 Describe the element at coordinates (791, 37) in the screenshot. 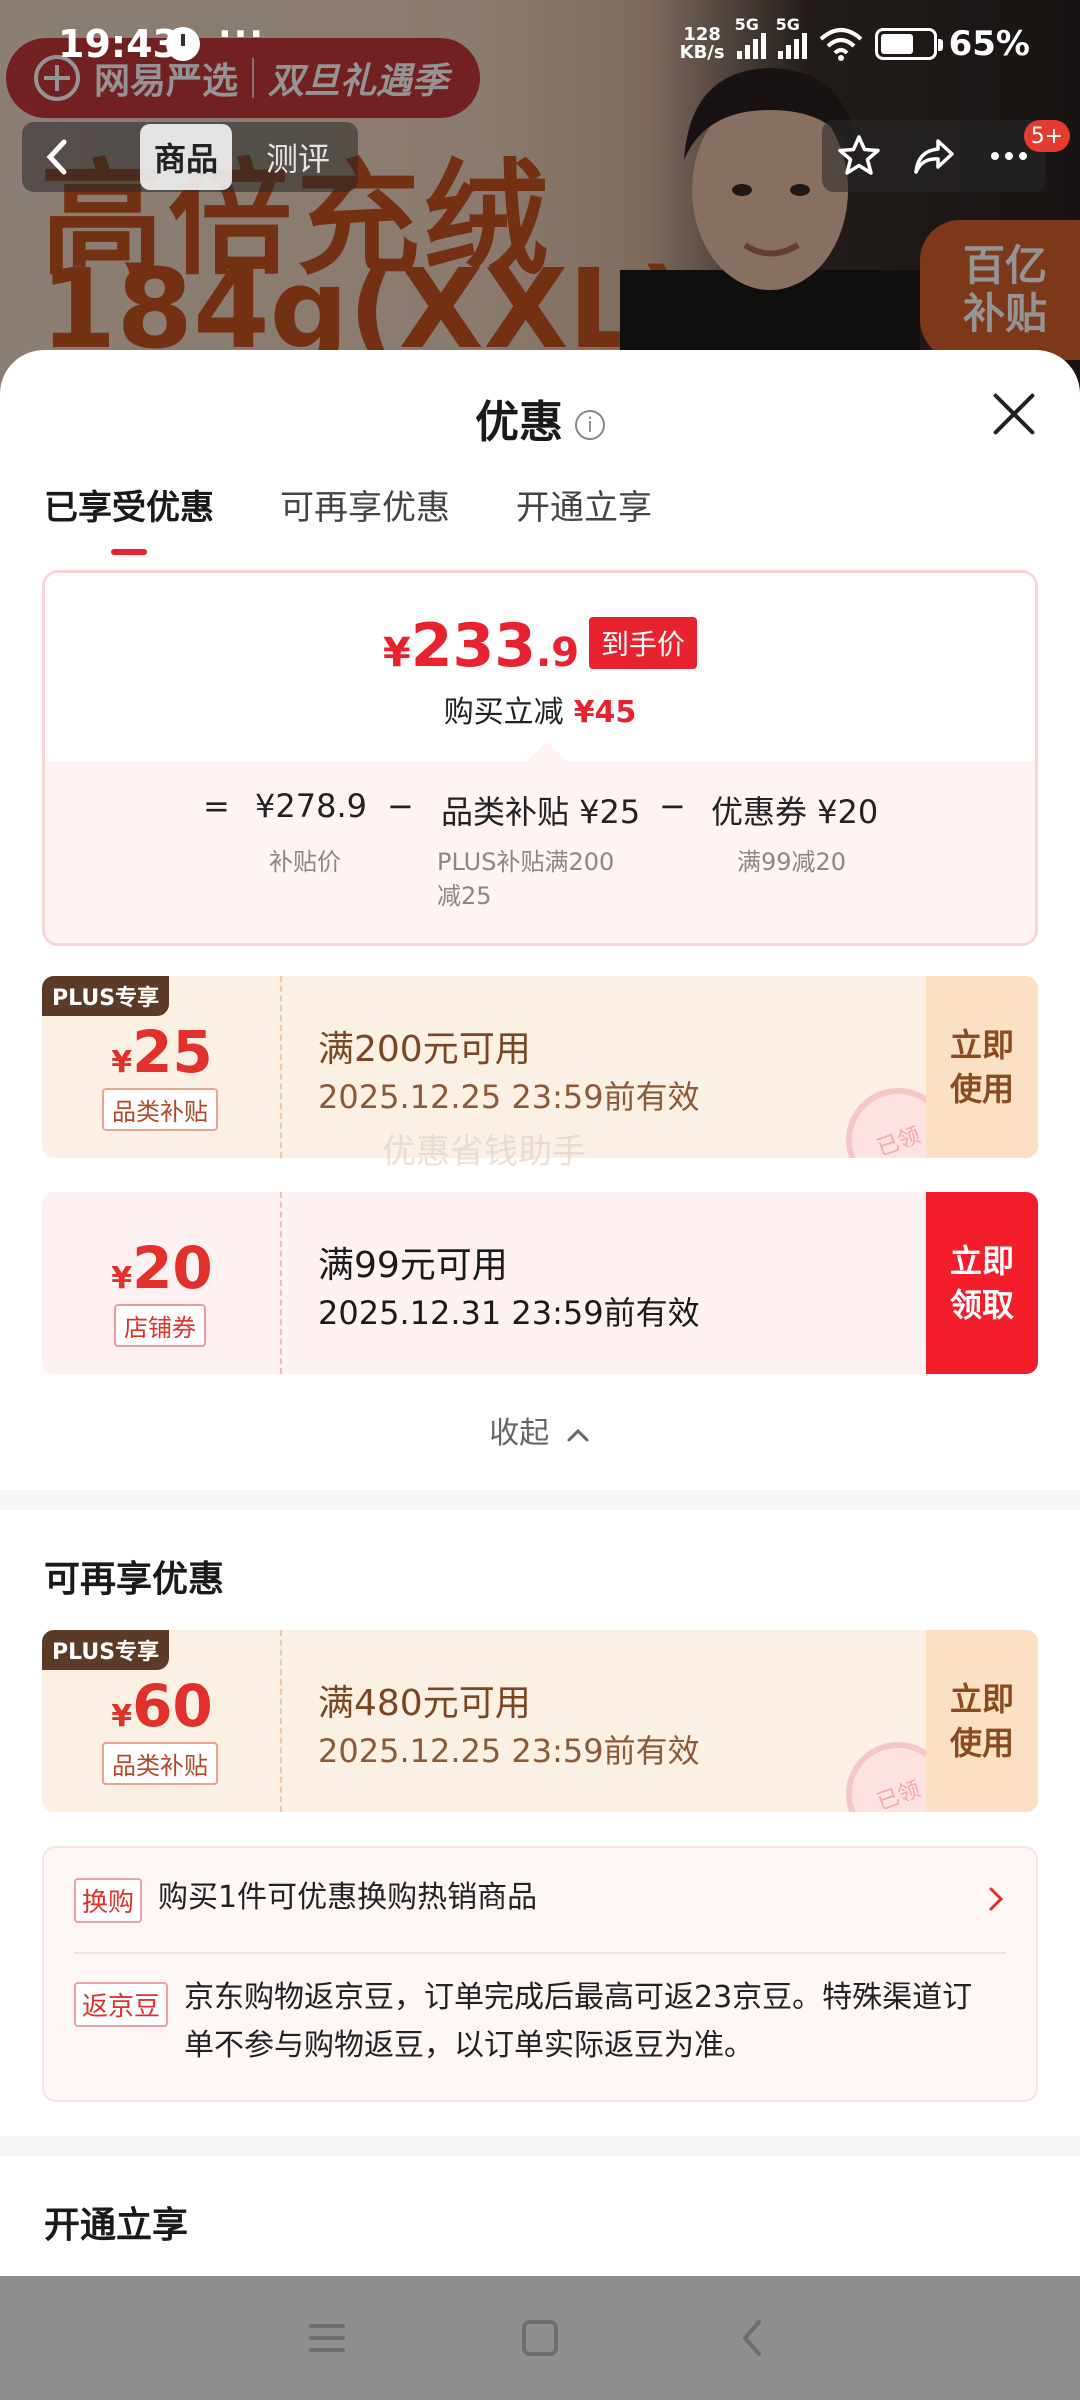

I see `signal-2-icon: 5G` at that location.